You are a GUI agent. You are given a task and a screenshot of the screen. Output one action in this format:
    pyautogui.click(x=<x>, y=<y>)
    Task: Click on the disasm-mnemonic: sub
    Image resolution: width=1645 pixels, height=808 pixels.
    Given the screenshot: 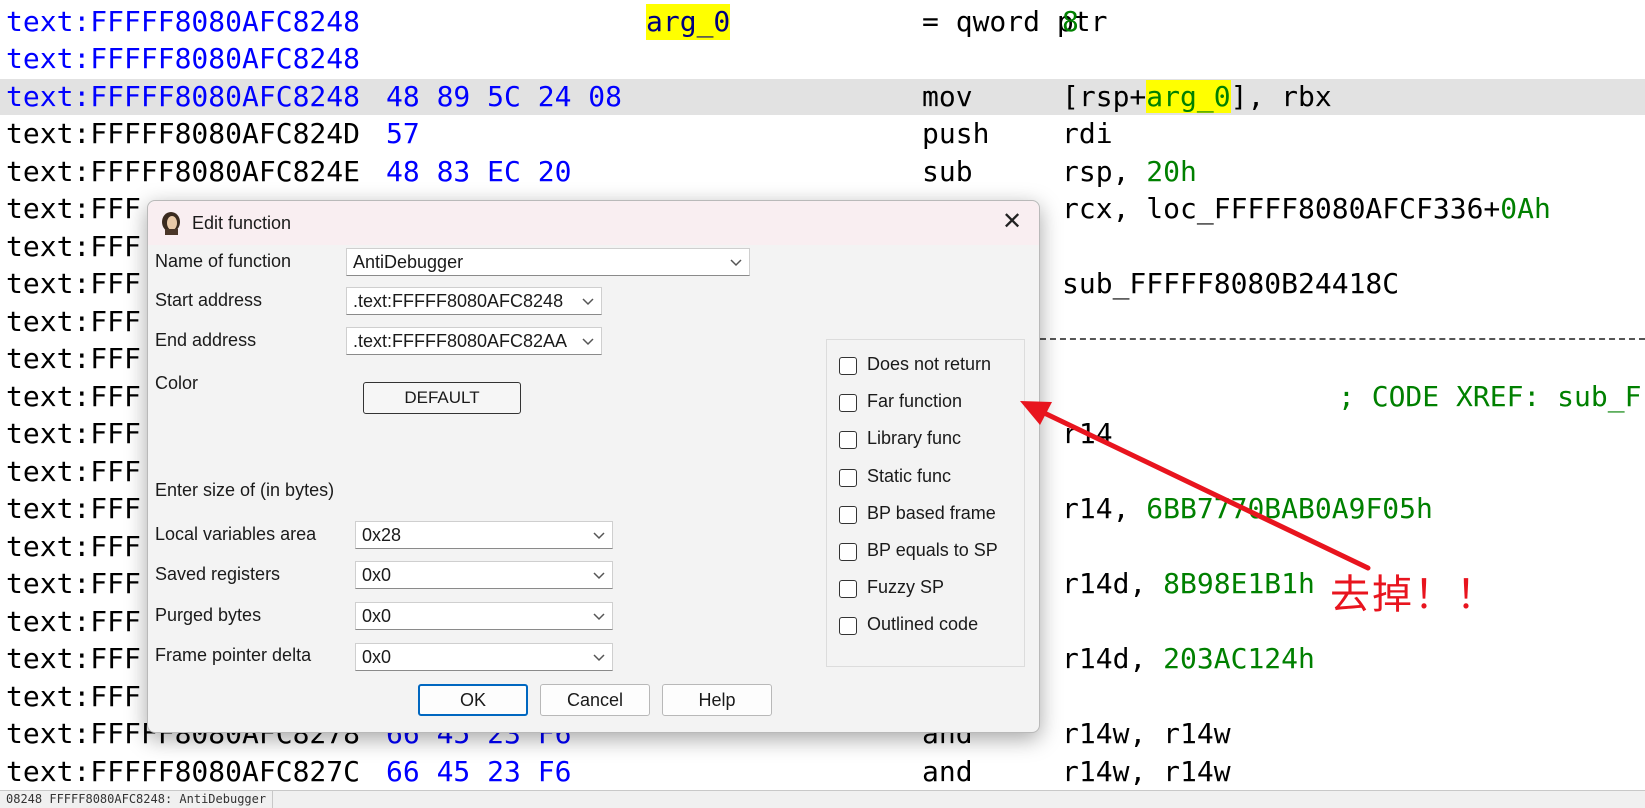 What is the action you would take?
    pyautogui.click(x=947, y=171)
    